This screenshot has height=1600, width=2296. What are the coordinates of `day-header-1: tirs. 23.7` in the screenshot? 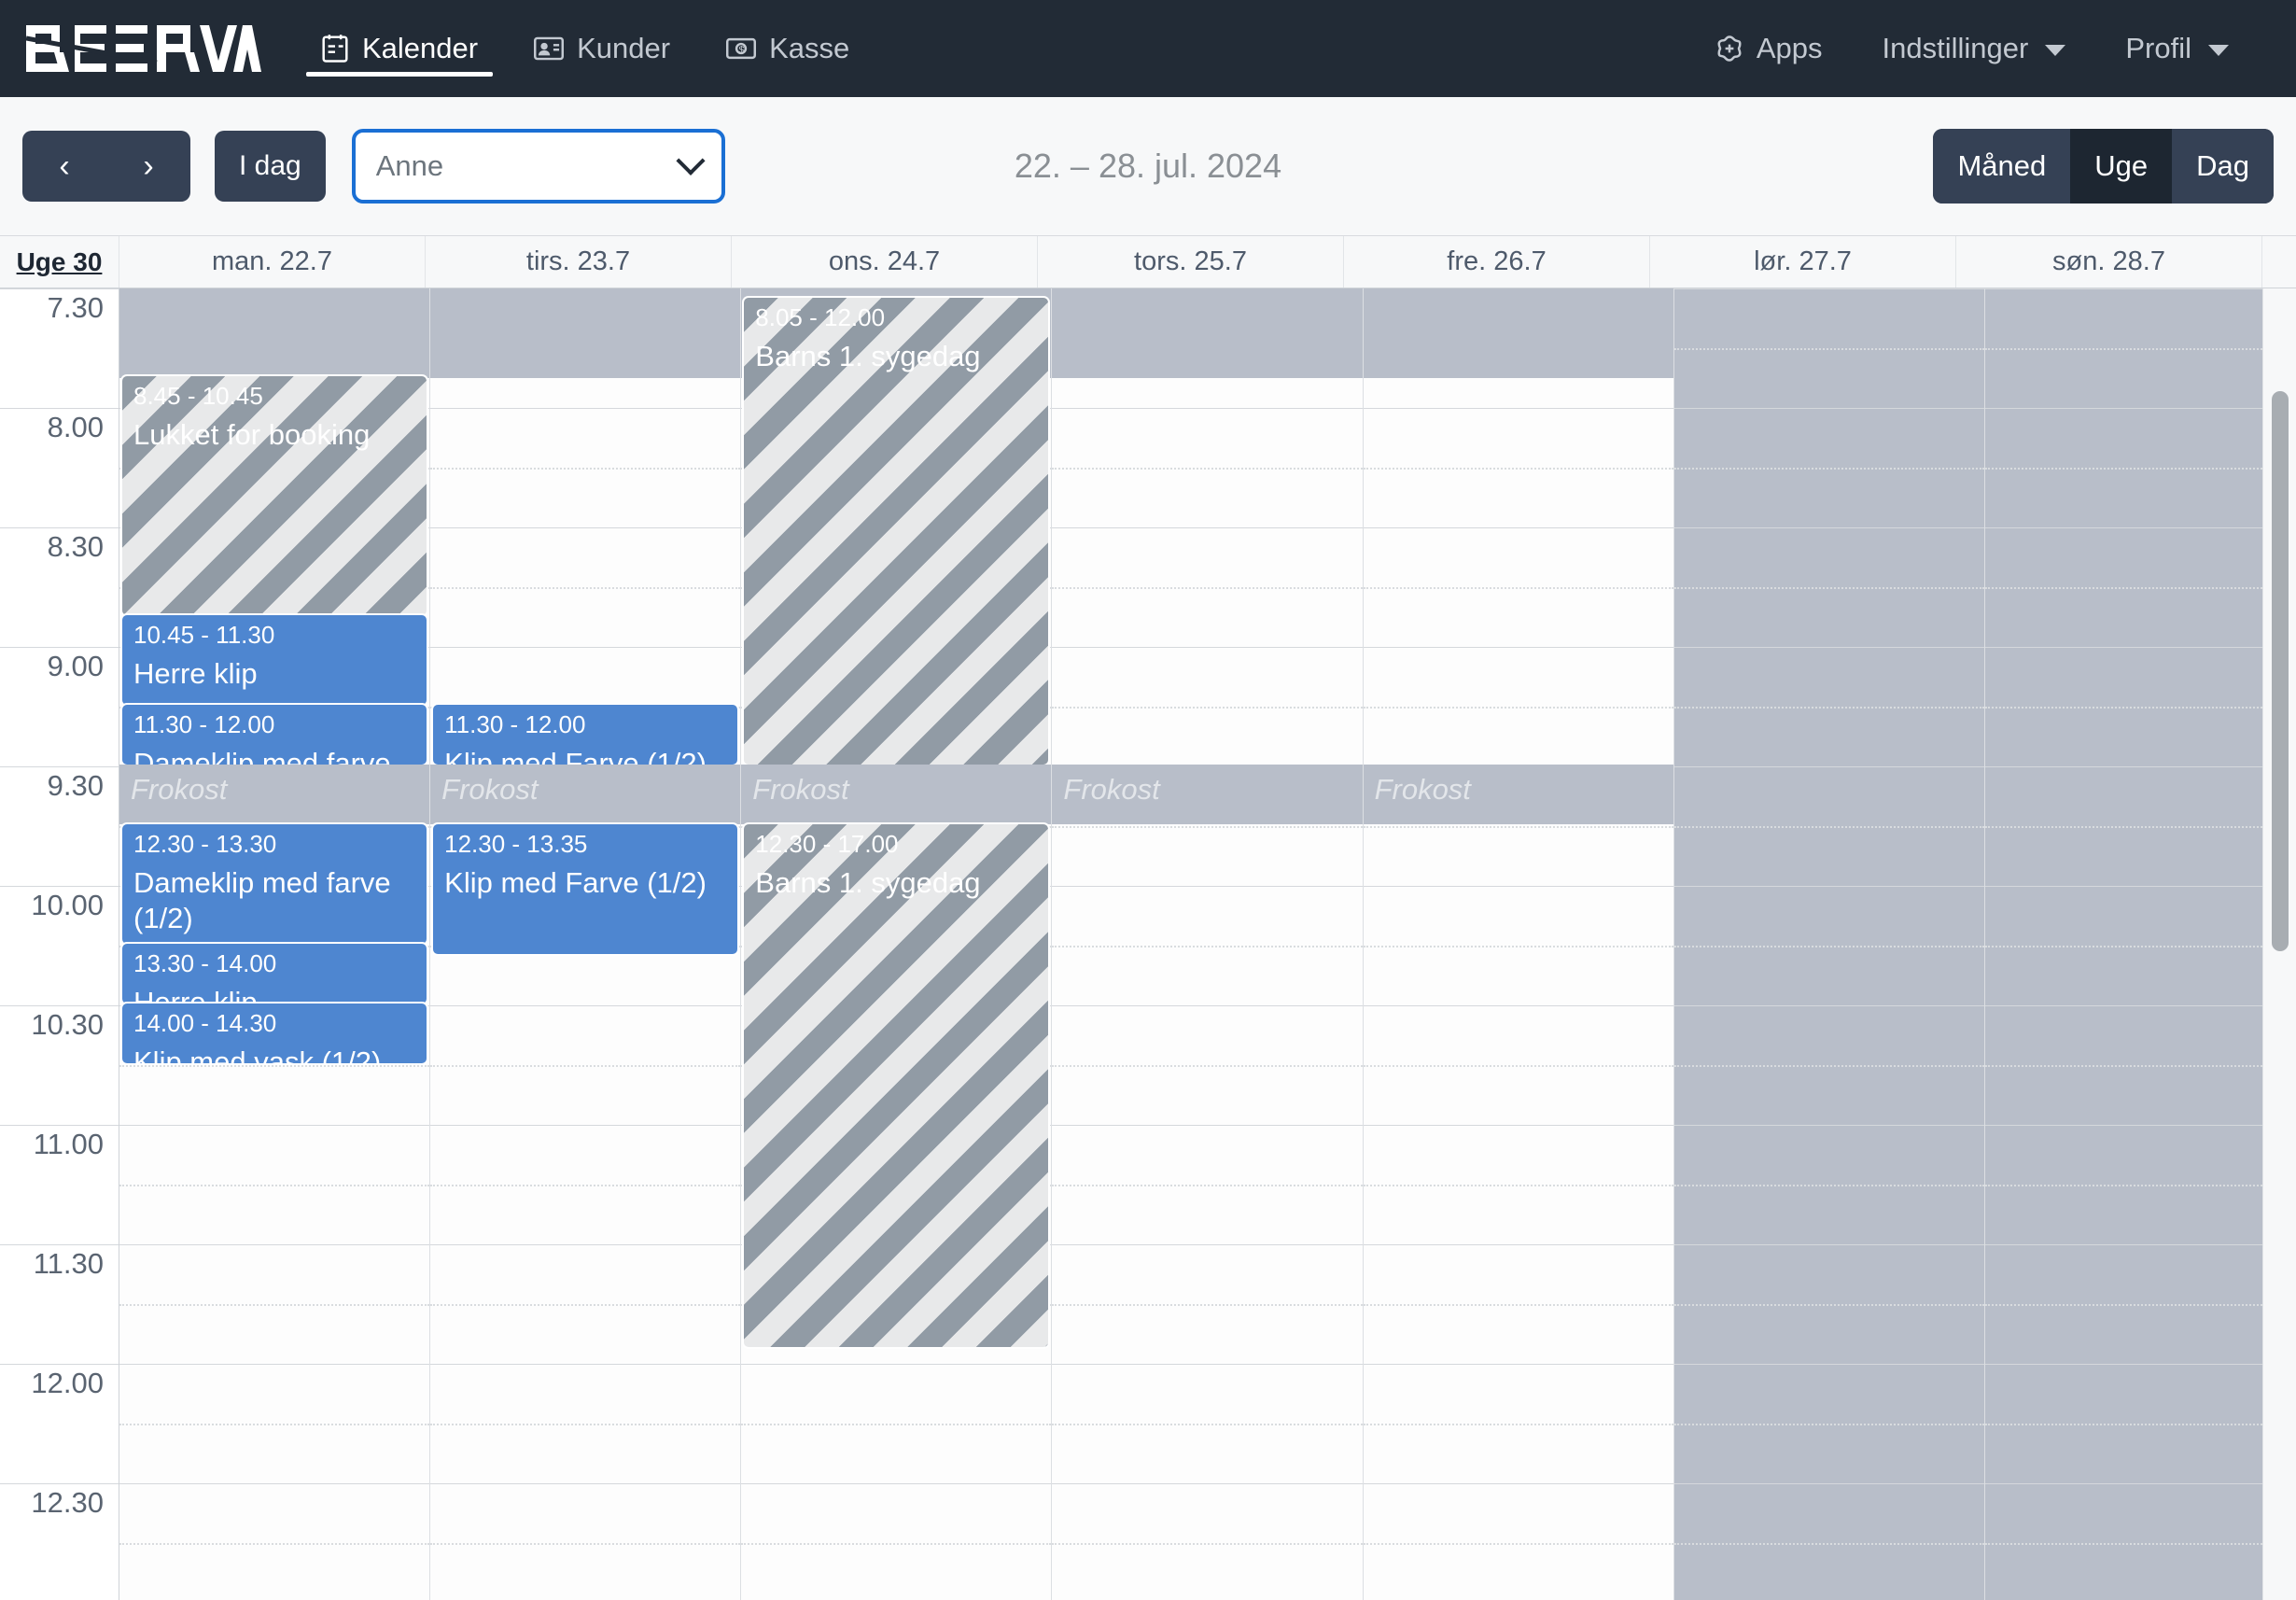 It's located at (579, 262).